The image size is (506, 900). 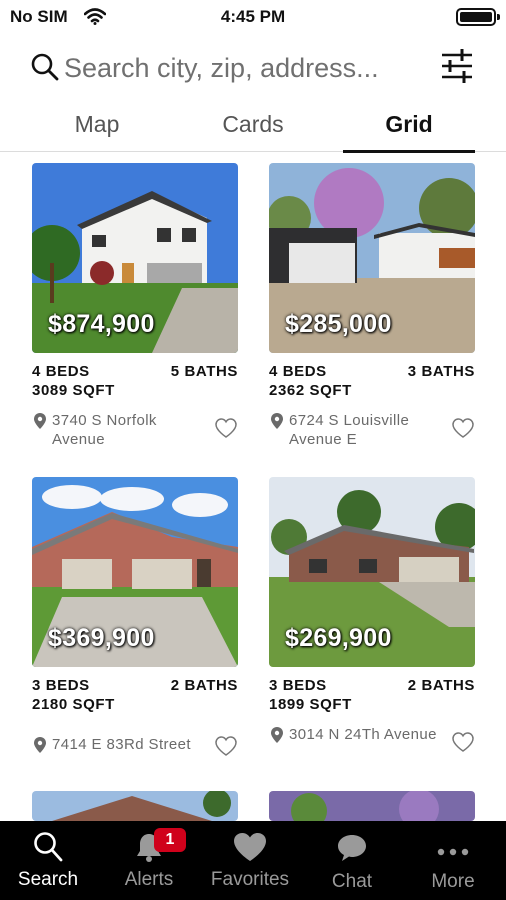 What do you see at coordinates (170, 840) in the screenshot?
I see `alerts-badge: 1` at bounding box center [170, 840].